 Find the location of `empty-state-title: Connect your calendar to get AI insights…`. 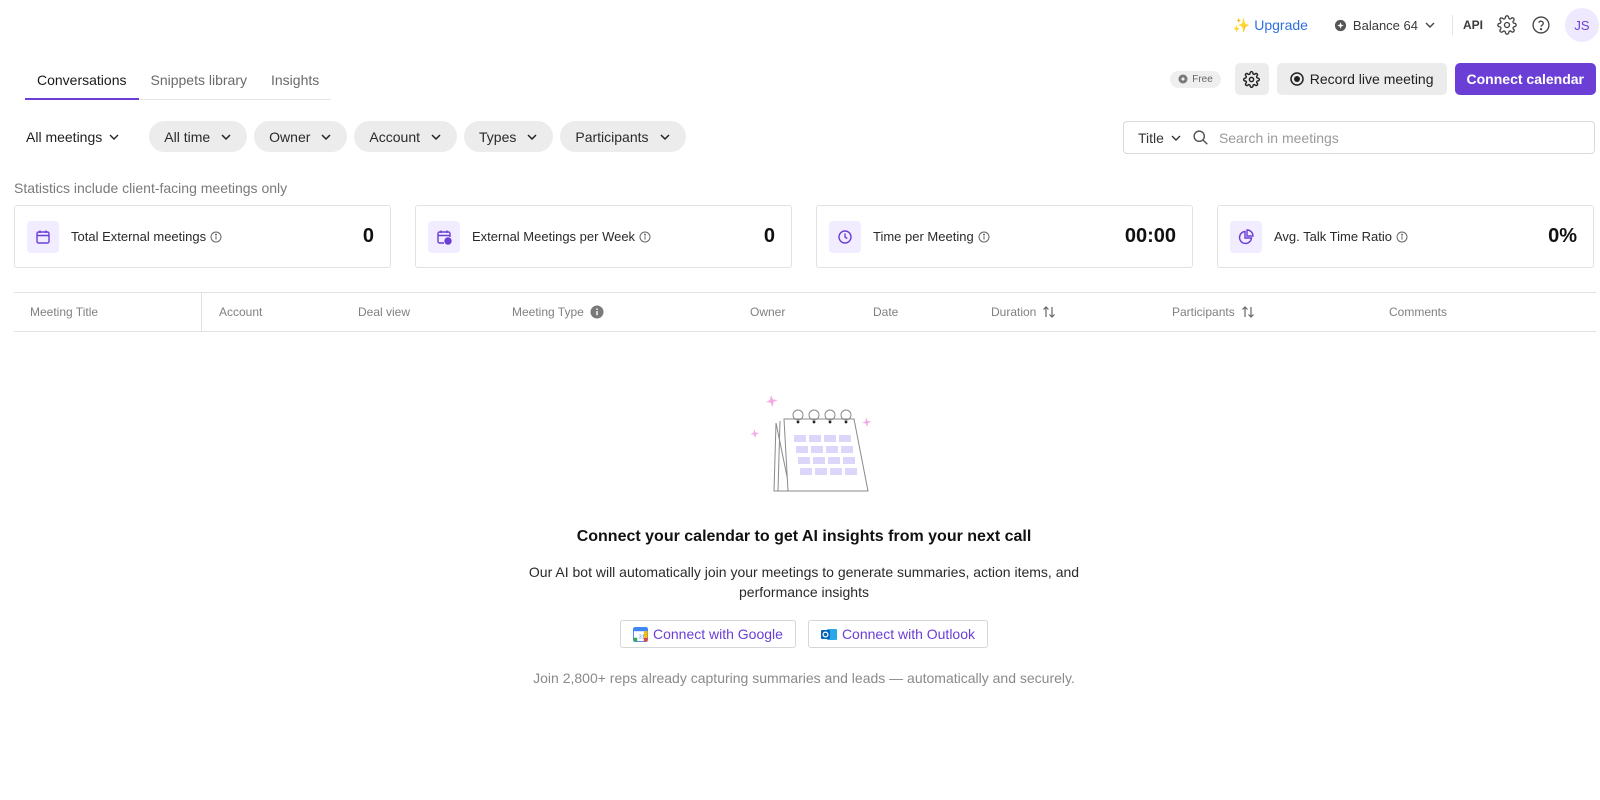

empty-state-title: Connect your calendar to get AI insights… is located at coordinates (804, 536).